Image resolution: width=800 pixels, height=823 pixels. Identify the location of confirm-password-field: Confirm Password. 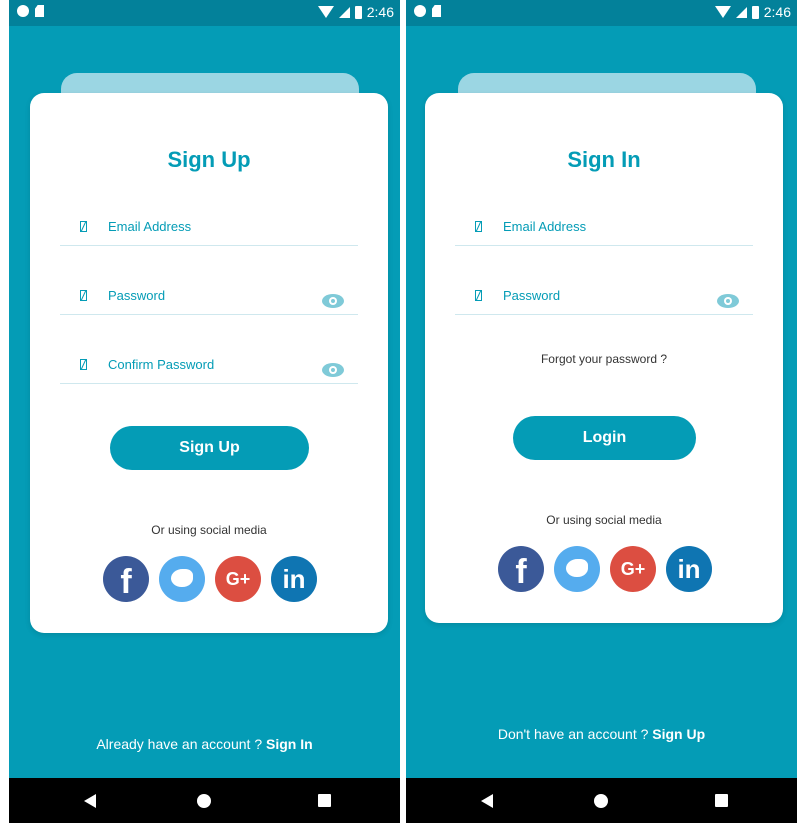
(209, 363).